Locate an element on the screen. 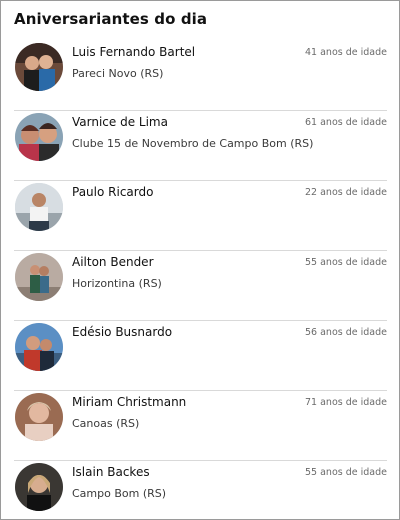 The image size is (400, 520). person-name: Edésio Busnardo is located at coordinates (122, 332).